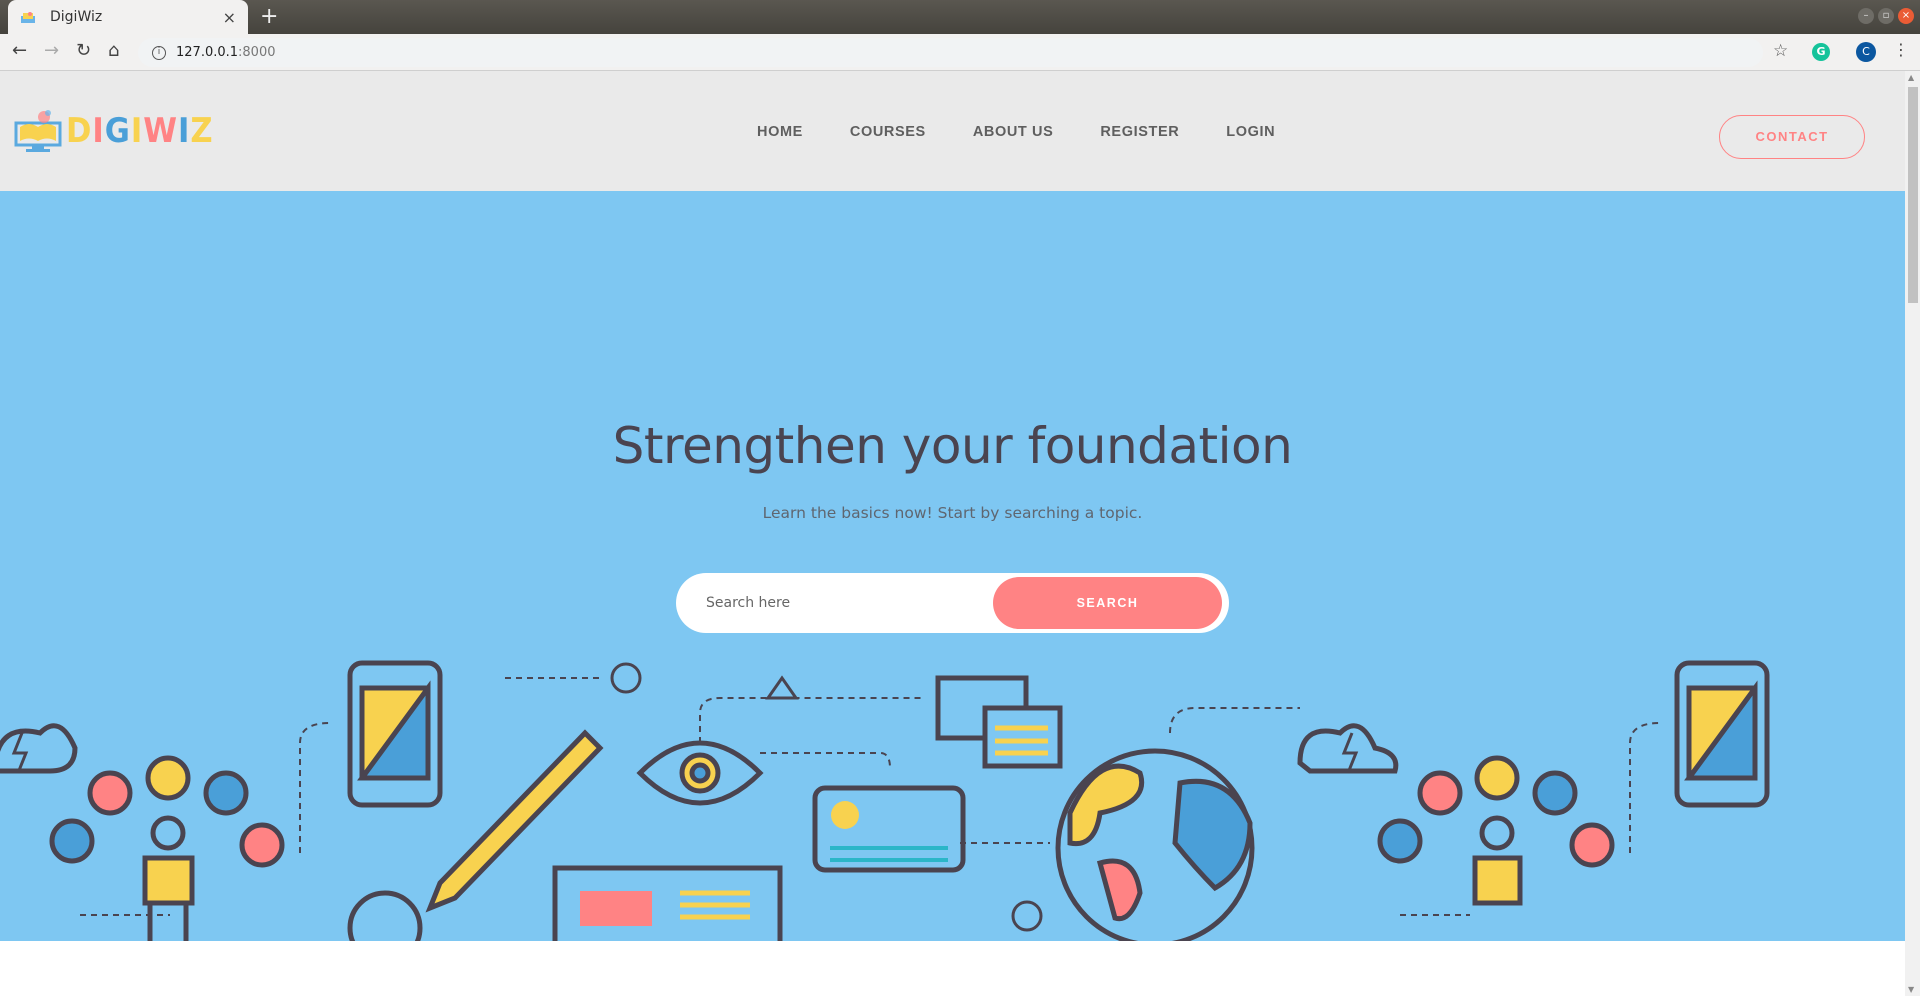 The height and width of the screenshot is (996, 1920). Describe the element at coordinates (780, 132) in the screenshot. I see `nav-home: HOME` at that location.